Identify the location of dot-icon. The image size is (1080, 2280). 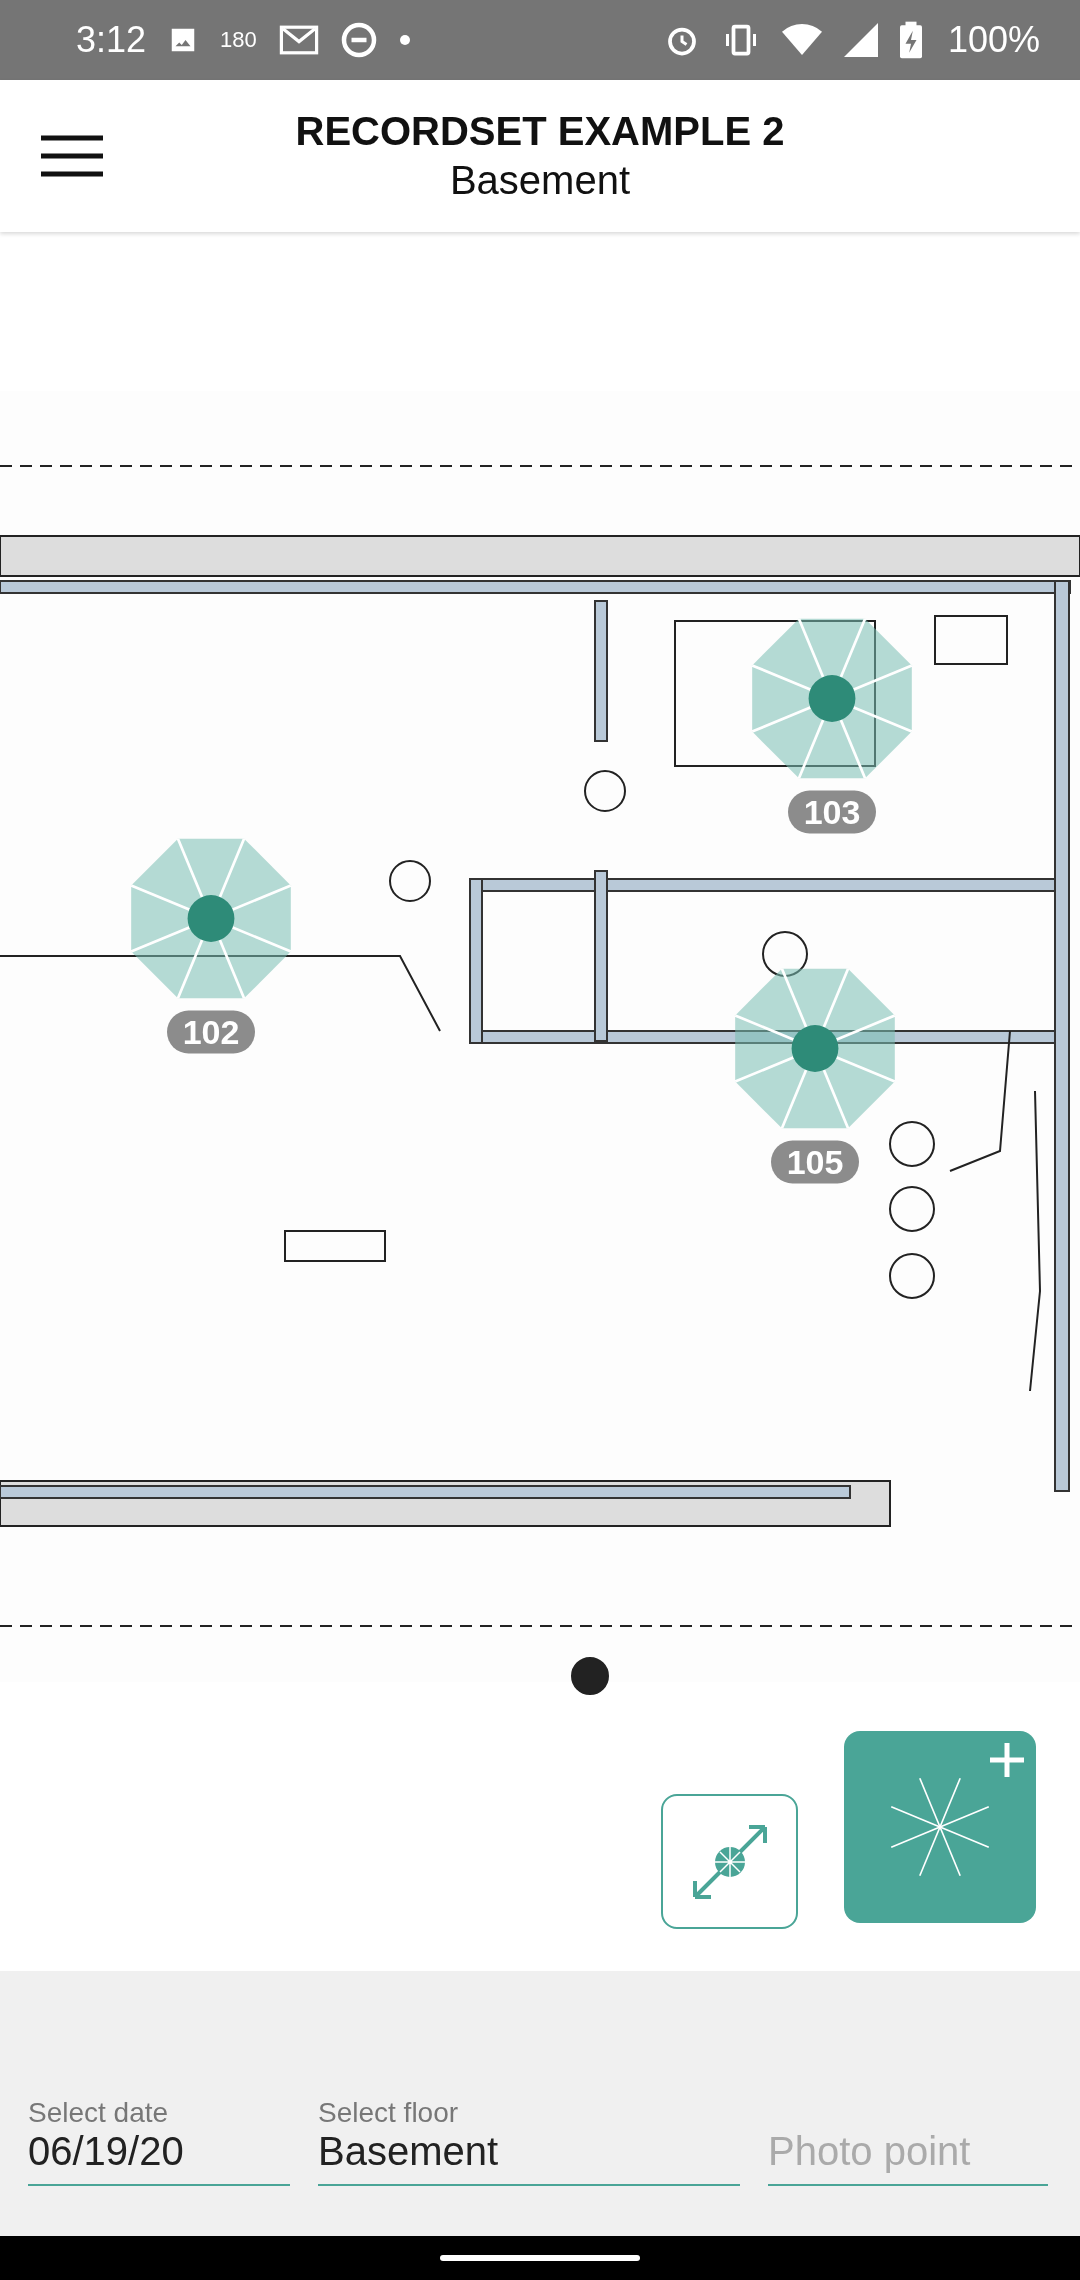
(404, 40).